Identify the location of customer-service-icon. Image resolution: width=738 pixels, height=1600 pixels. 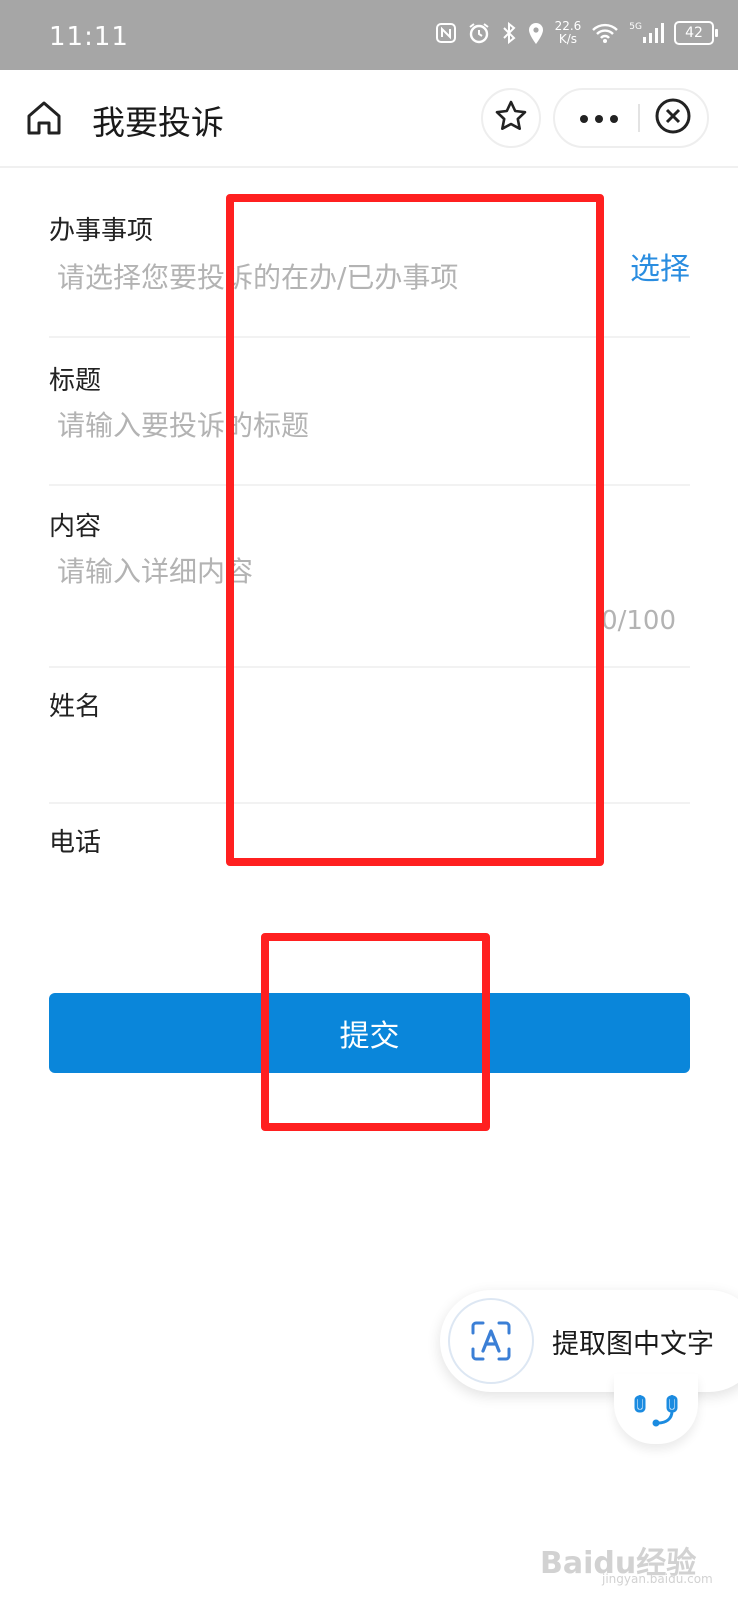
(656, 1409).